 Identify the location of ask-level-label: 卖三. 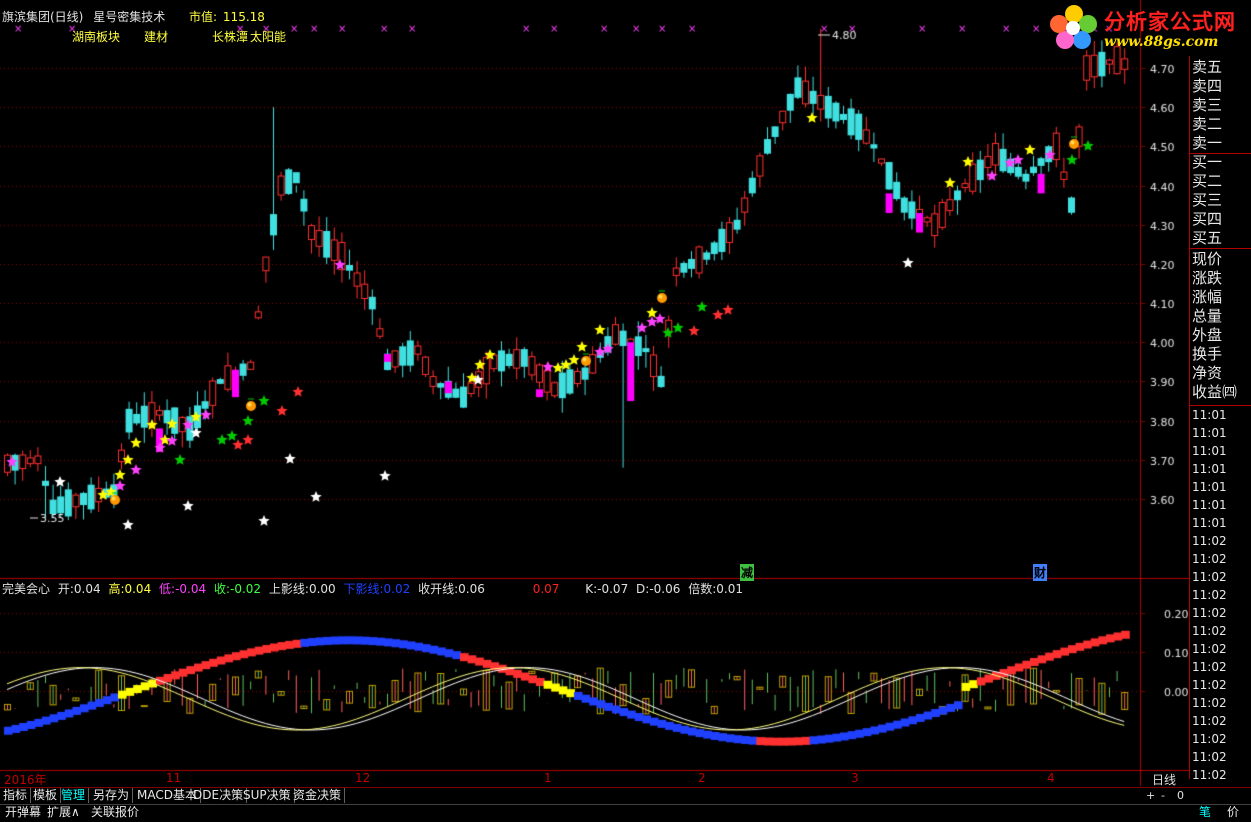
(1207, 105).